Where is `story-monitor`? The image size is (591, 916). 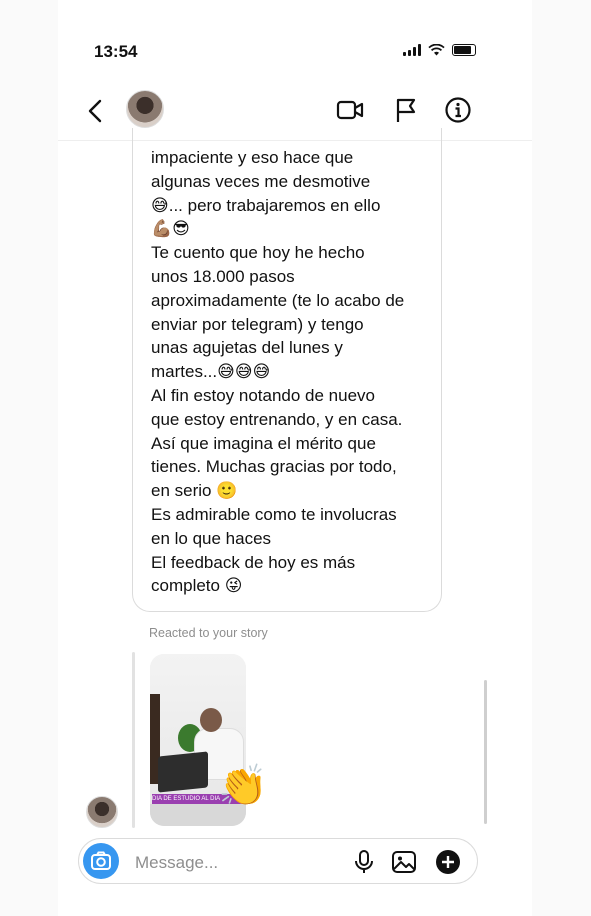
story-monitor is located at coordinates (183, 772).